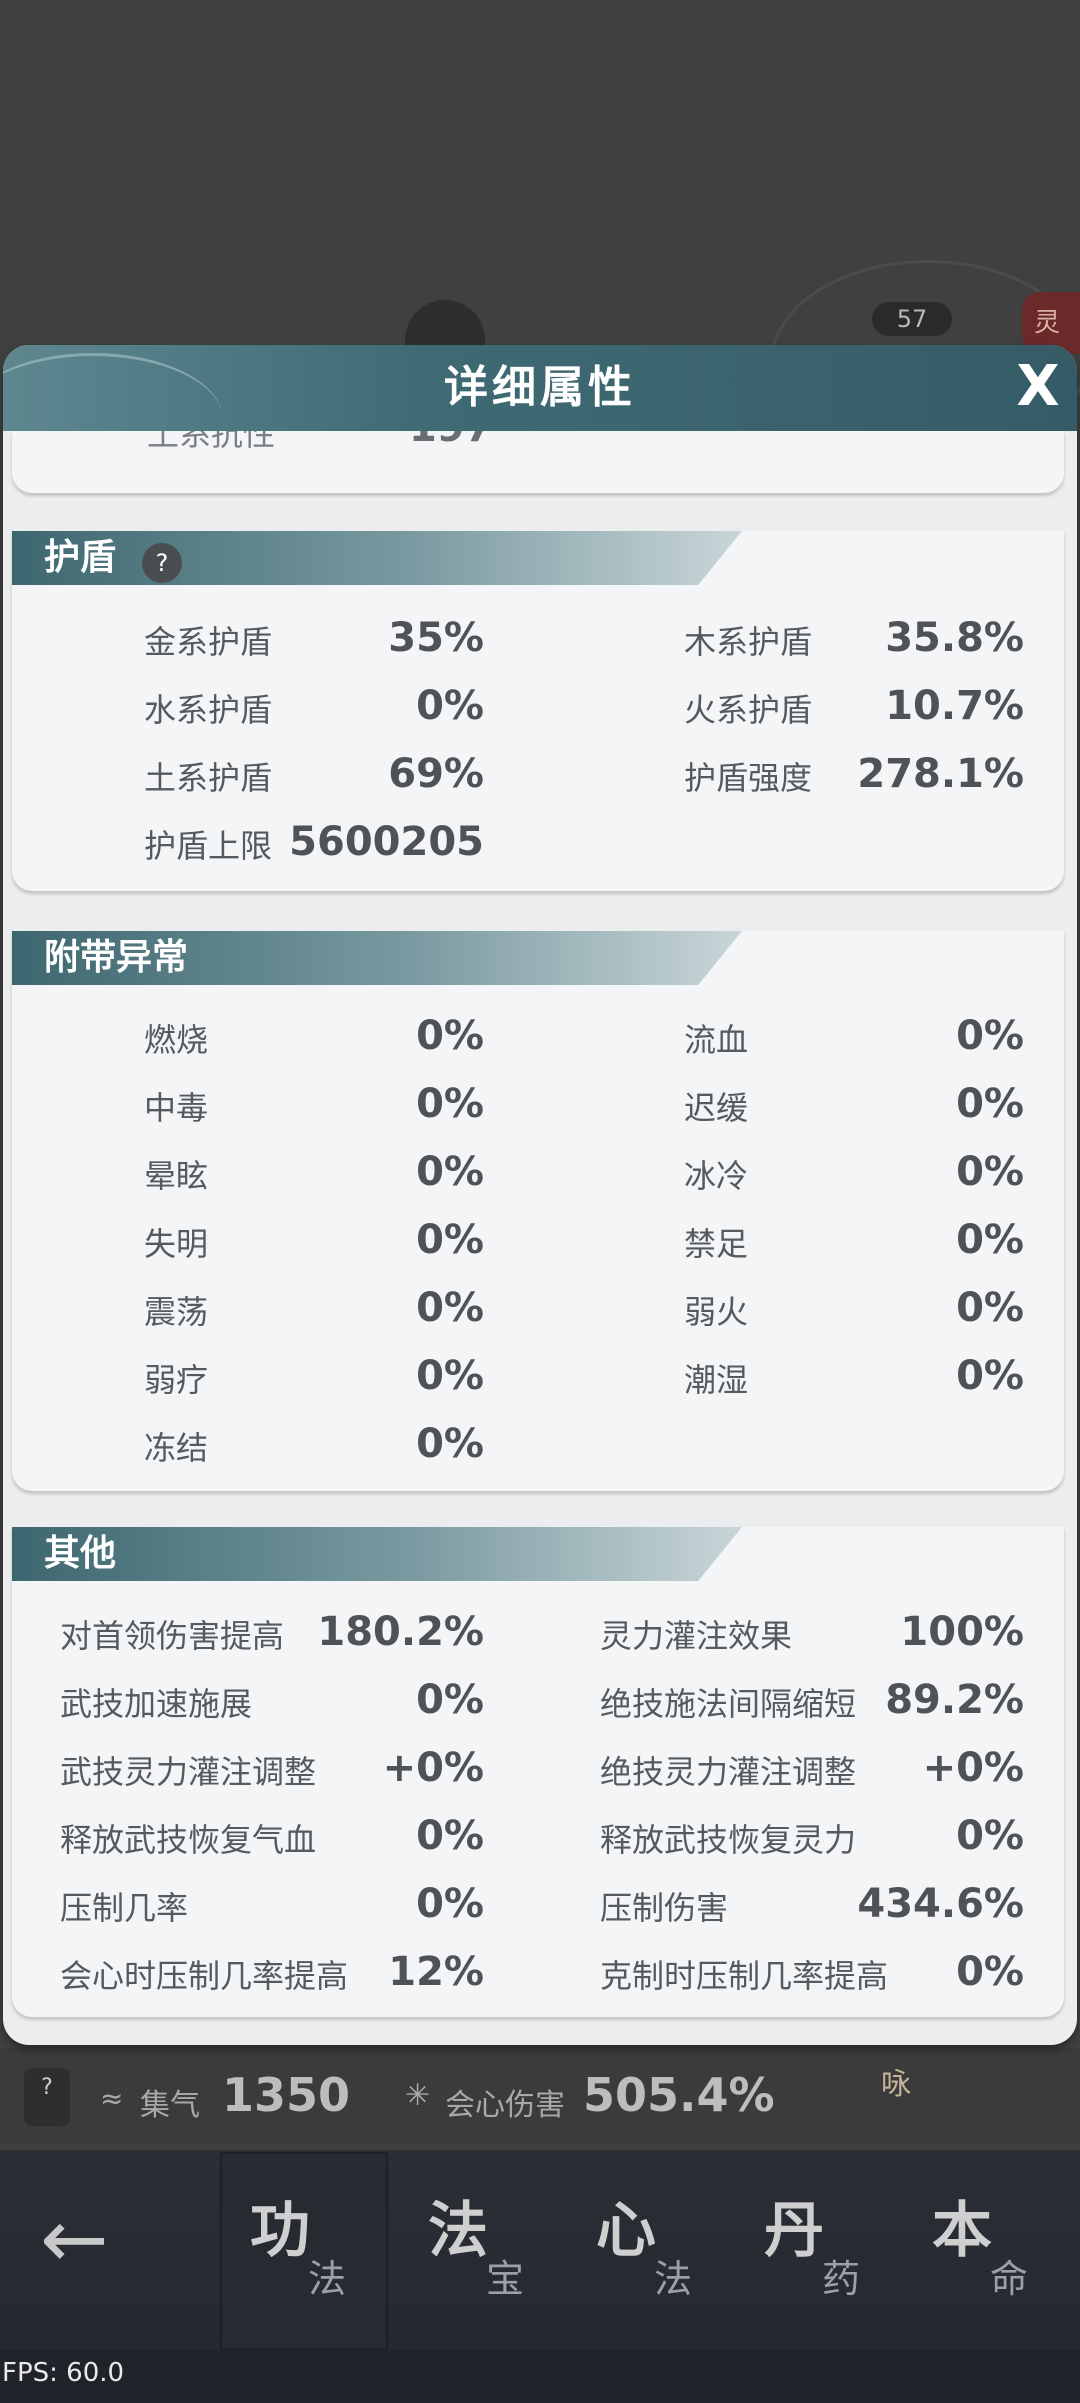 The width and height of the screenshot is (1080, 2403). What do you see at coordinates (540, 2376) in the screenshot?
I see `fps-bar` at bounding box center [540, 2376].